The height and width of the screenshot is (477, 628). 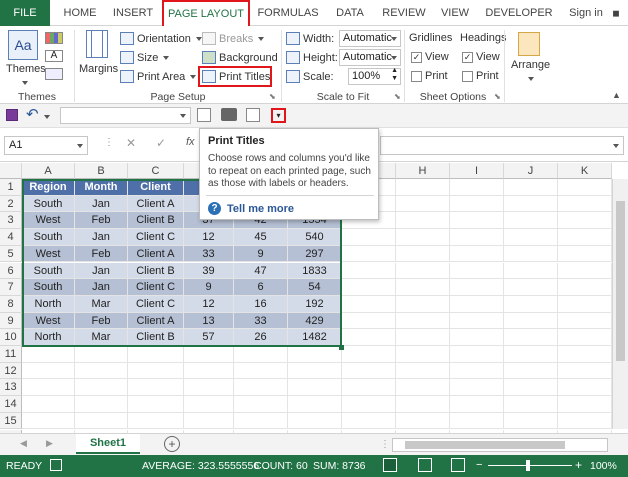 I want to click on row-header: 1, so click(x=11, y=187).